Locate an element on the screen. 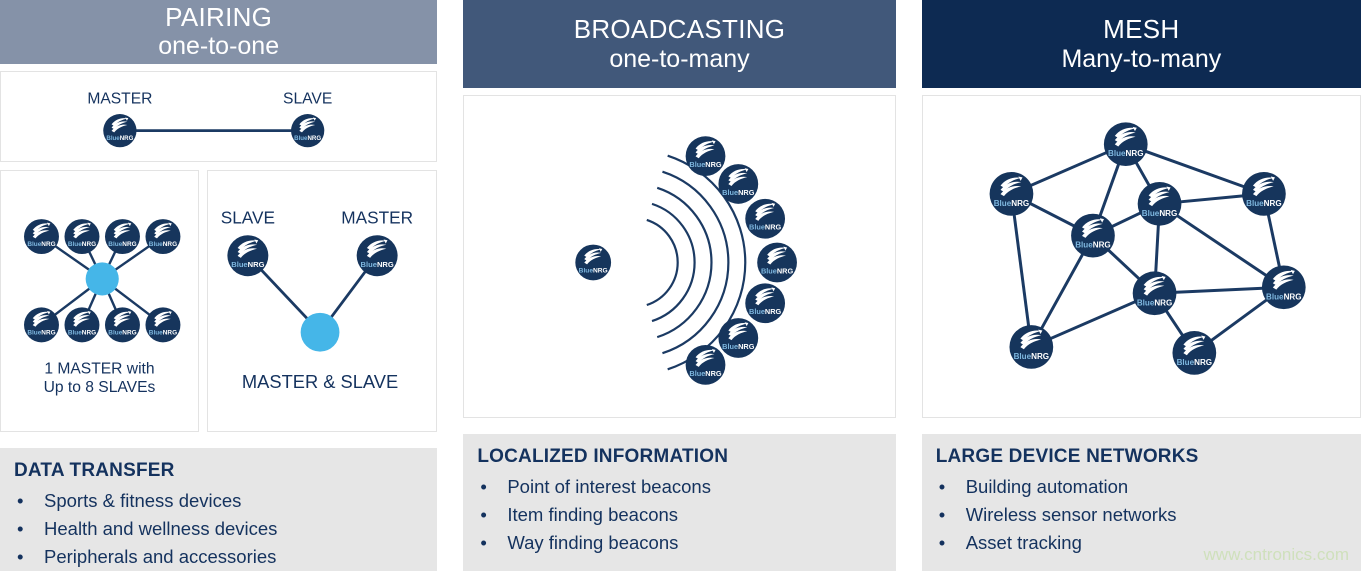 The image size is (1361, 571). mesh-node-5: BlueNRG is located at coordinates (1092, 235).